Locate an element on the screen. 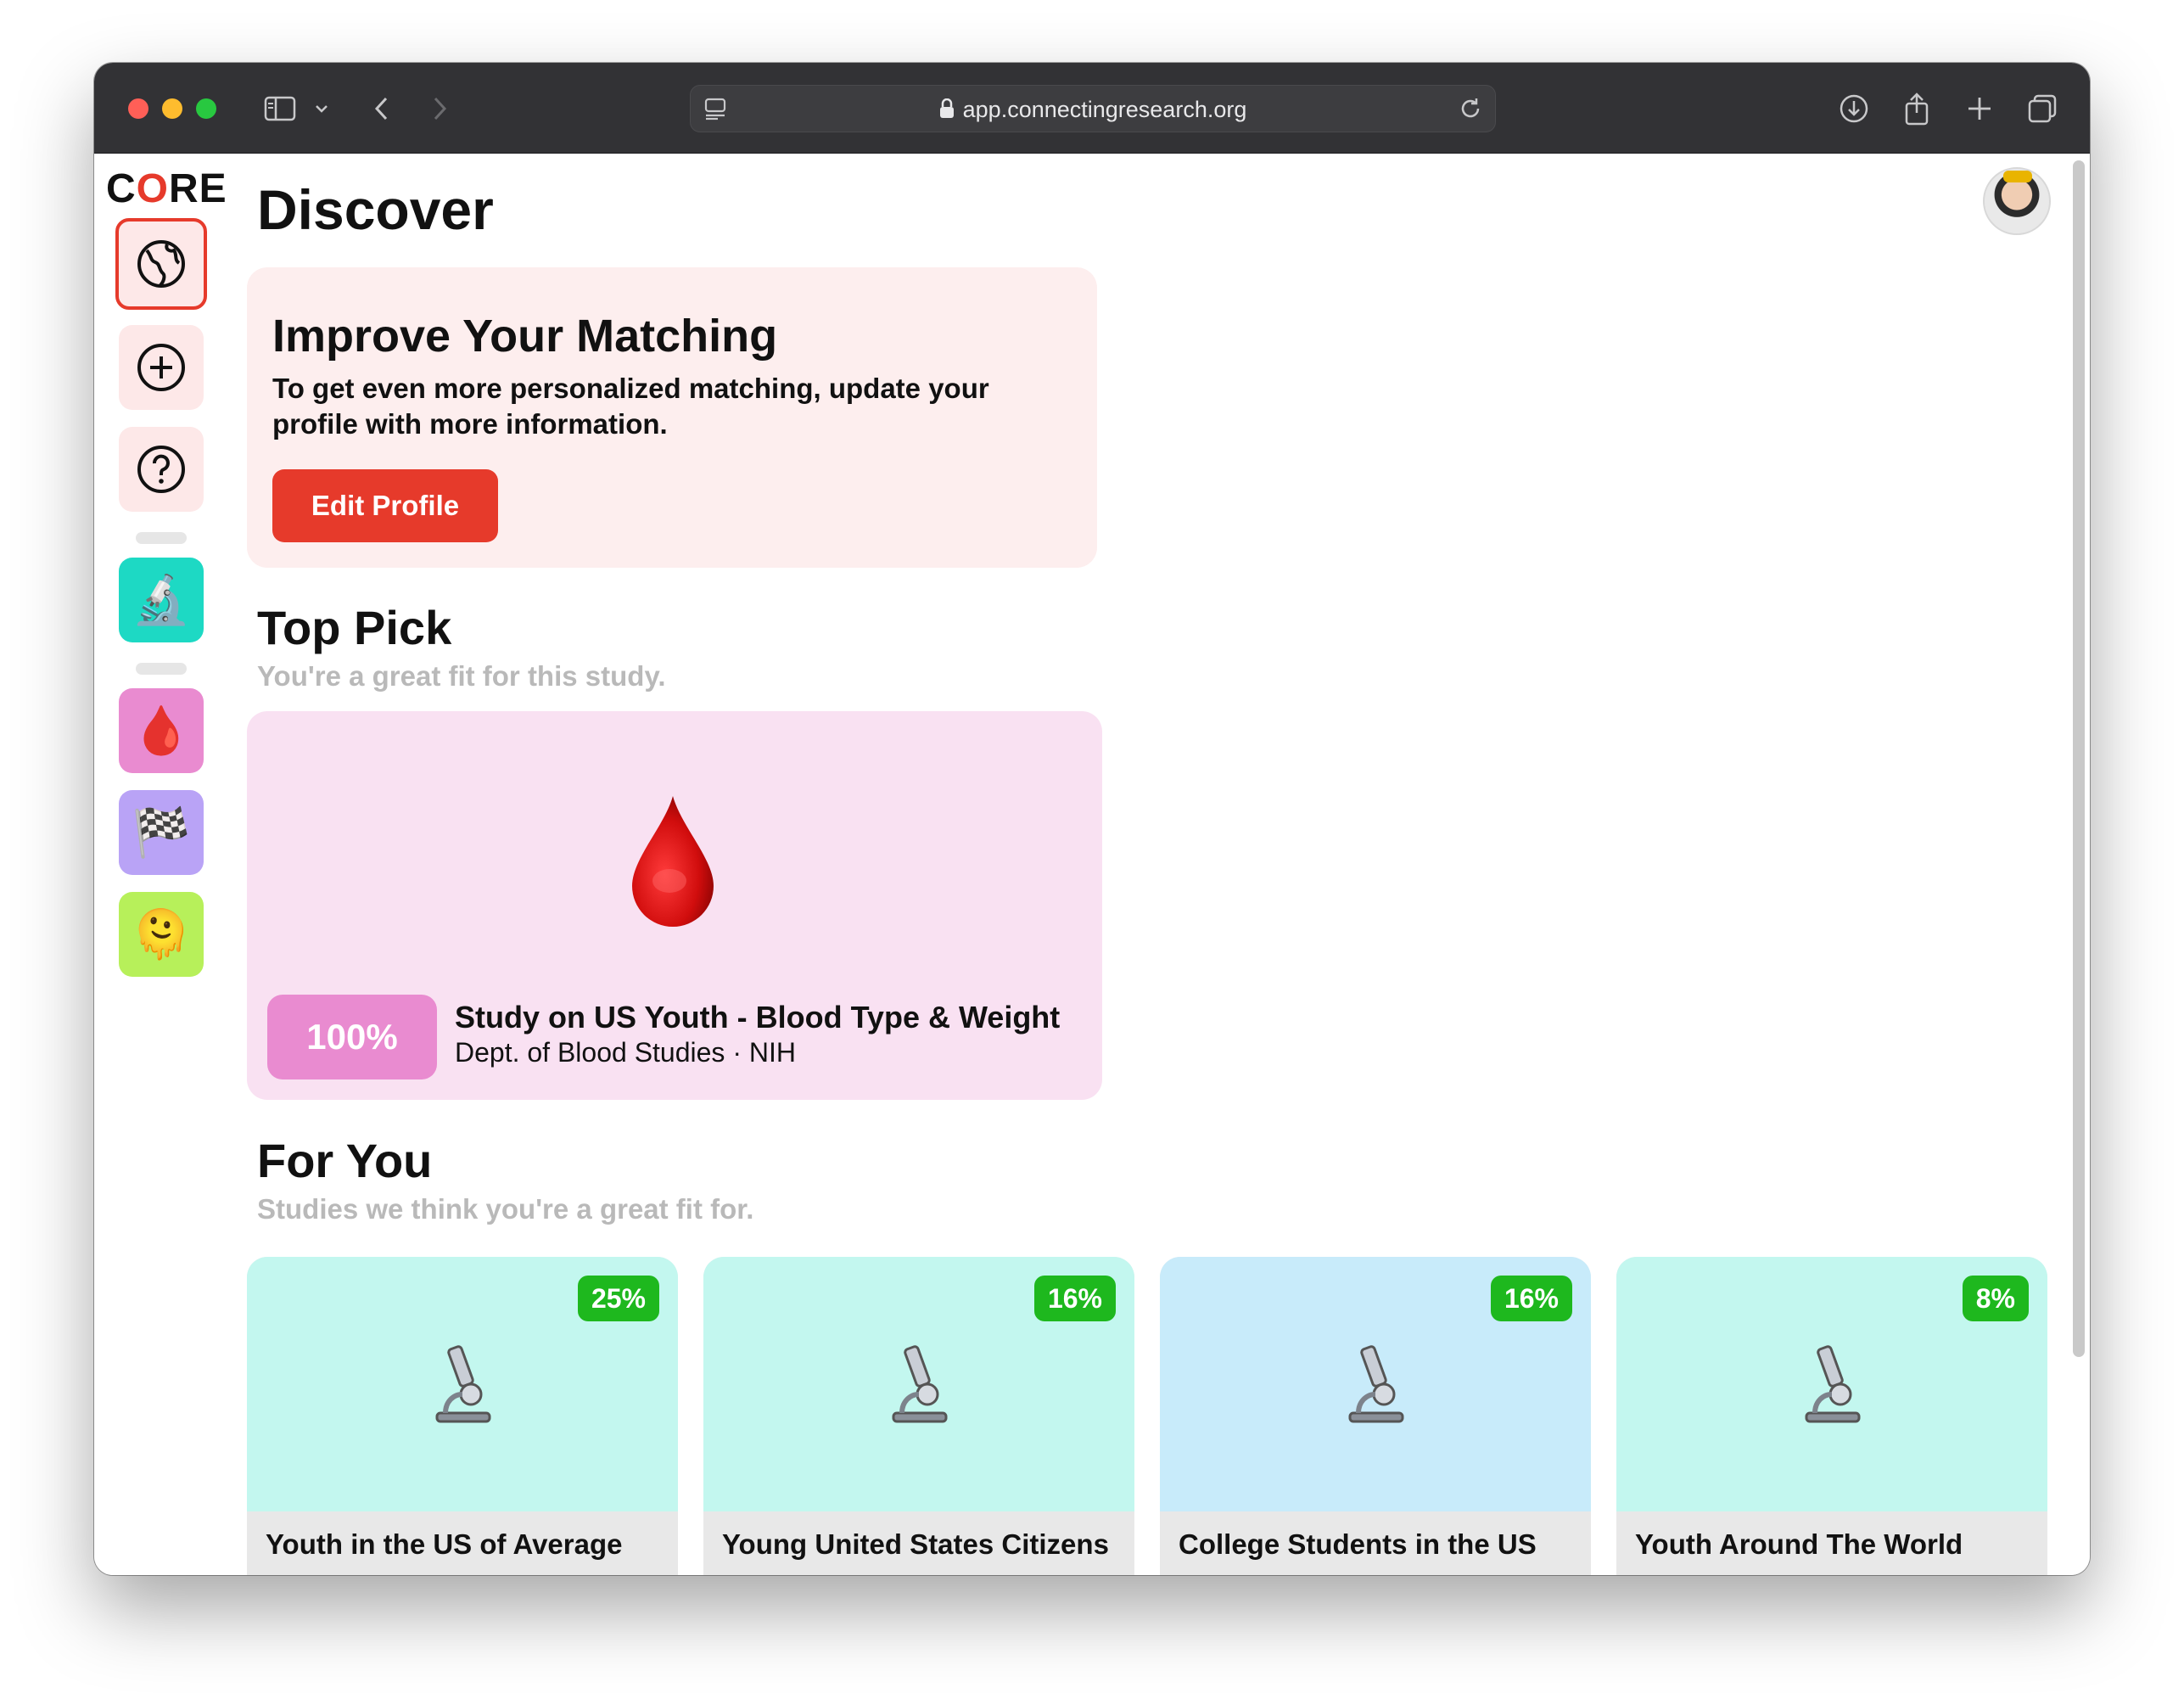 The height and width of the screenshot is (1699, 2184). study-card: 25% Youth in the US of Average is located at coordinates (463, 1416).